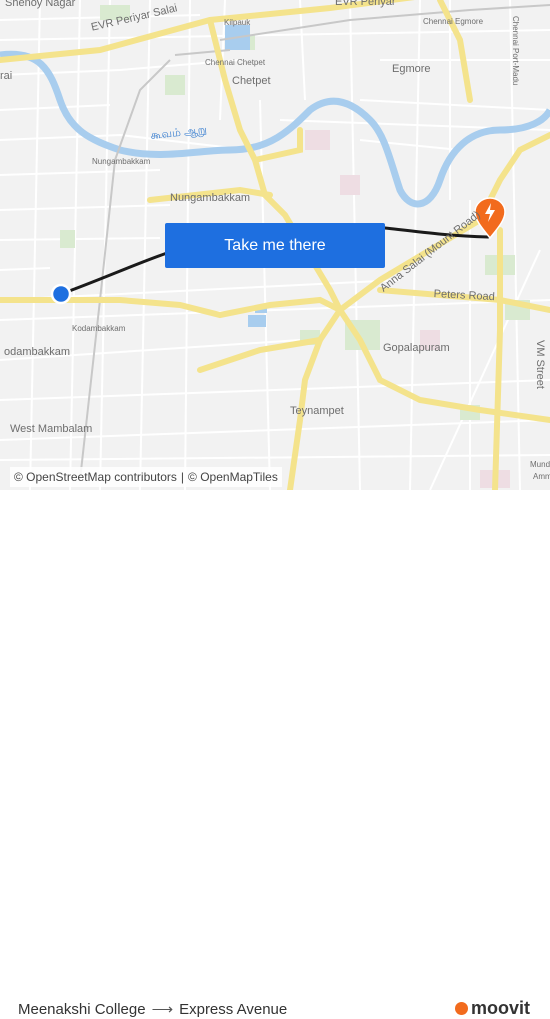 The width and height of the screenshot is (550, 1019). What do you see at coordinates (233, 1009) in the screenshot?
I see `destination-name: Express Avenue` at bounding box center [233, 1009].